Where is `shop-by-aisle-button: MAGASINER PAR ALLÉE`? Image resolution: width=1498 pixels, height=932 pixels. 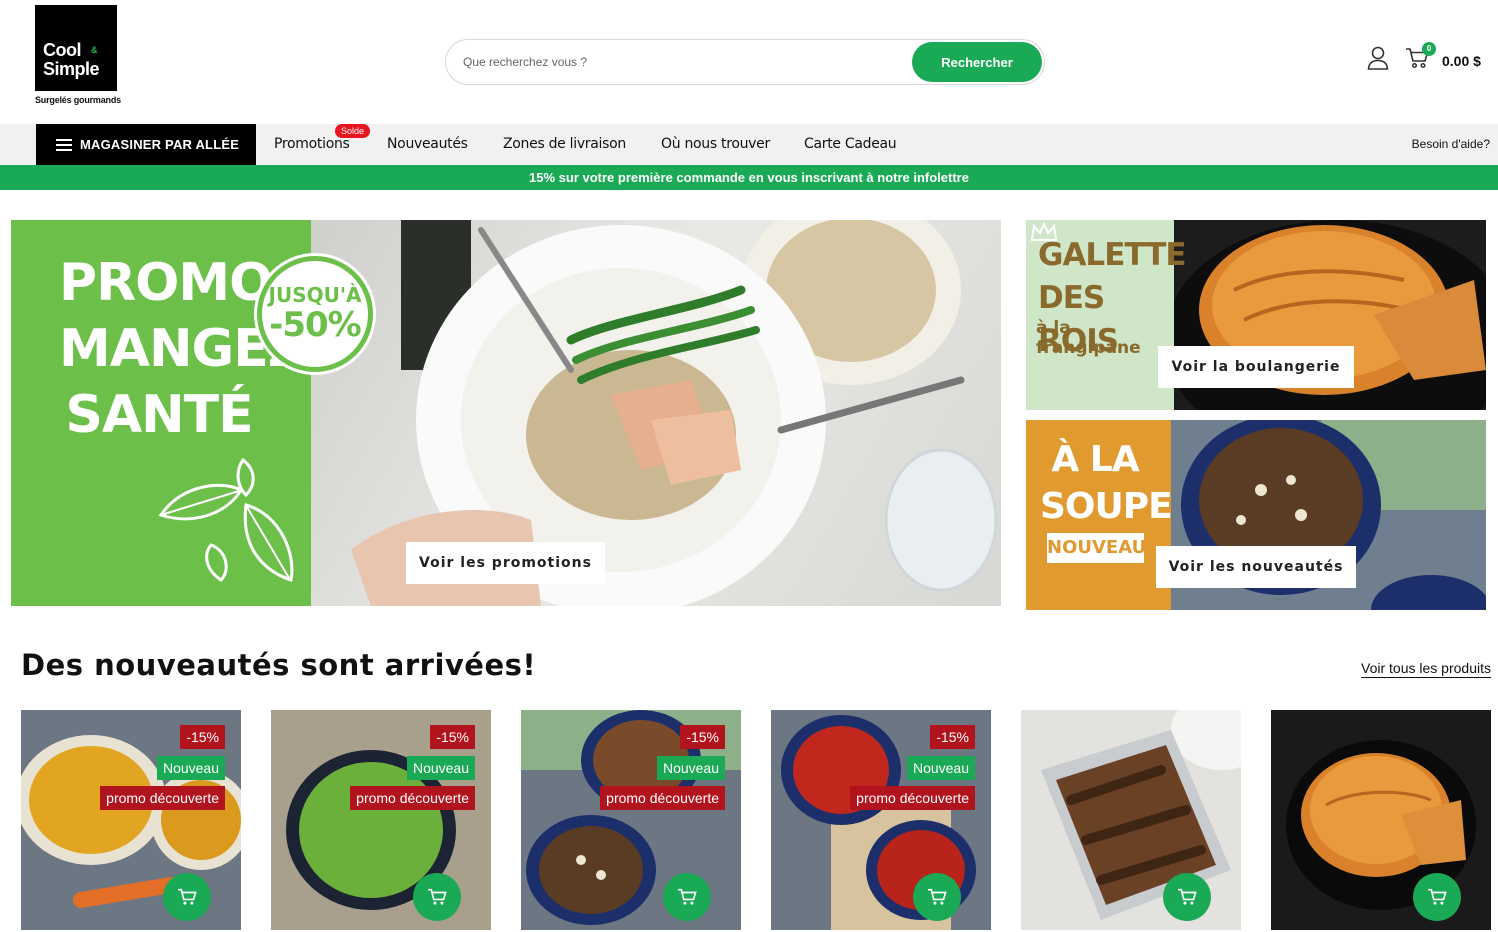 shop-by-aisle-button: MAGASINER PAR ALLÉE is located at coordinates (146, 144).